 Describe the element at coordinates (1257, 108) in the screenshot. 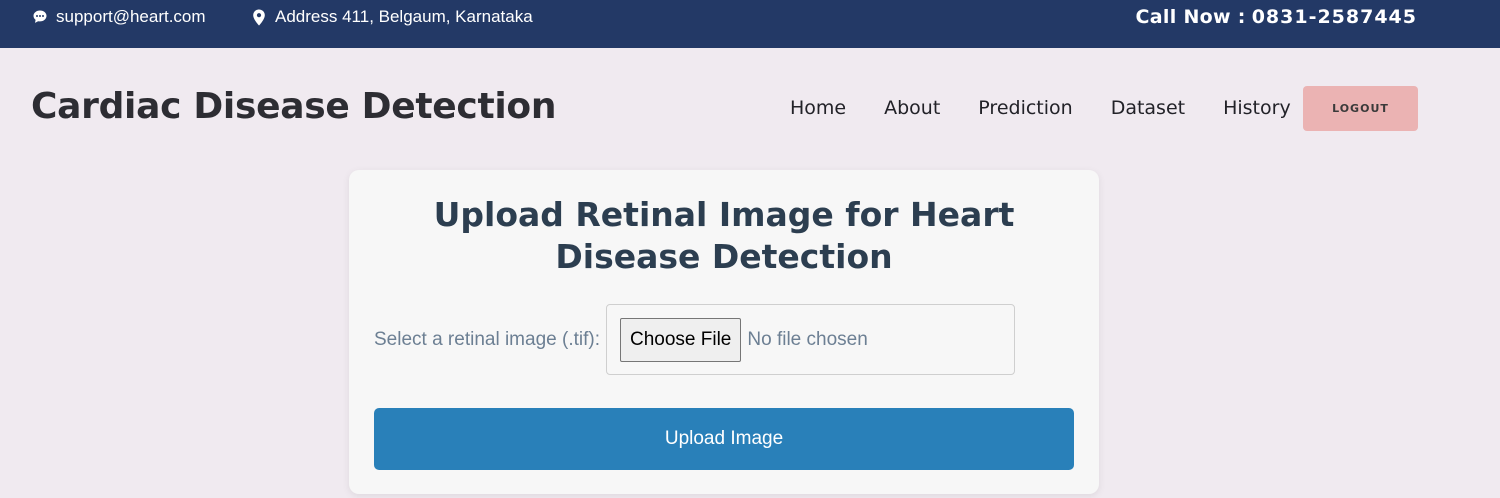

I see `nav-history: History` at that location.